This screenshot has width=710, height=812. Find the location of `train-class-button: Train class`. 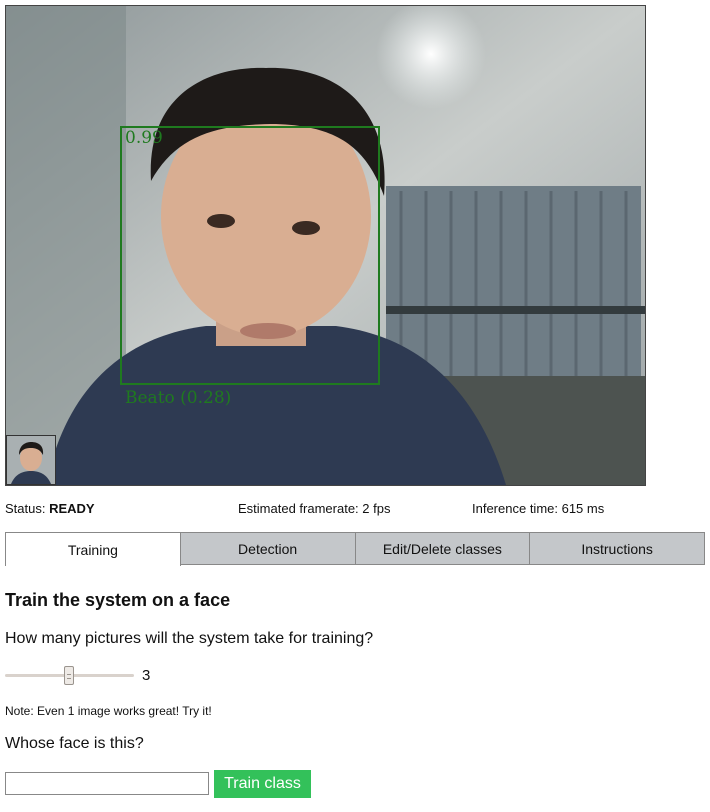

train-class-button: Train class is located at coordinates (262, 784).